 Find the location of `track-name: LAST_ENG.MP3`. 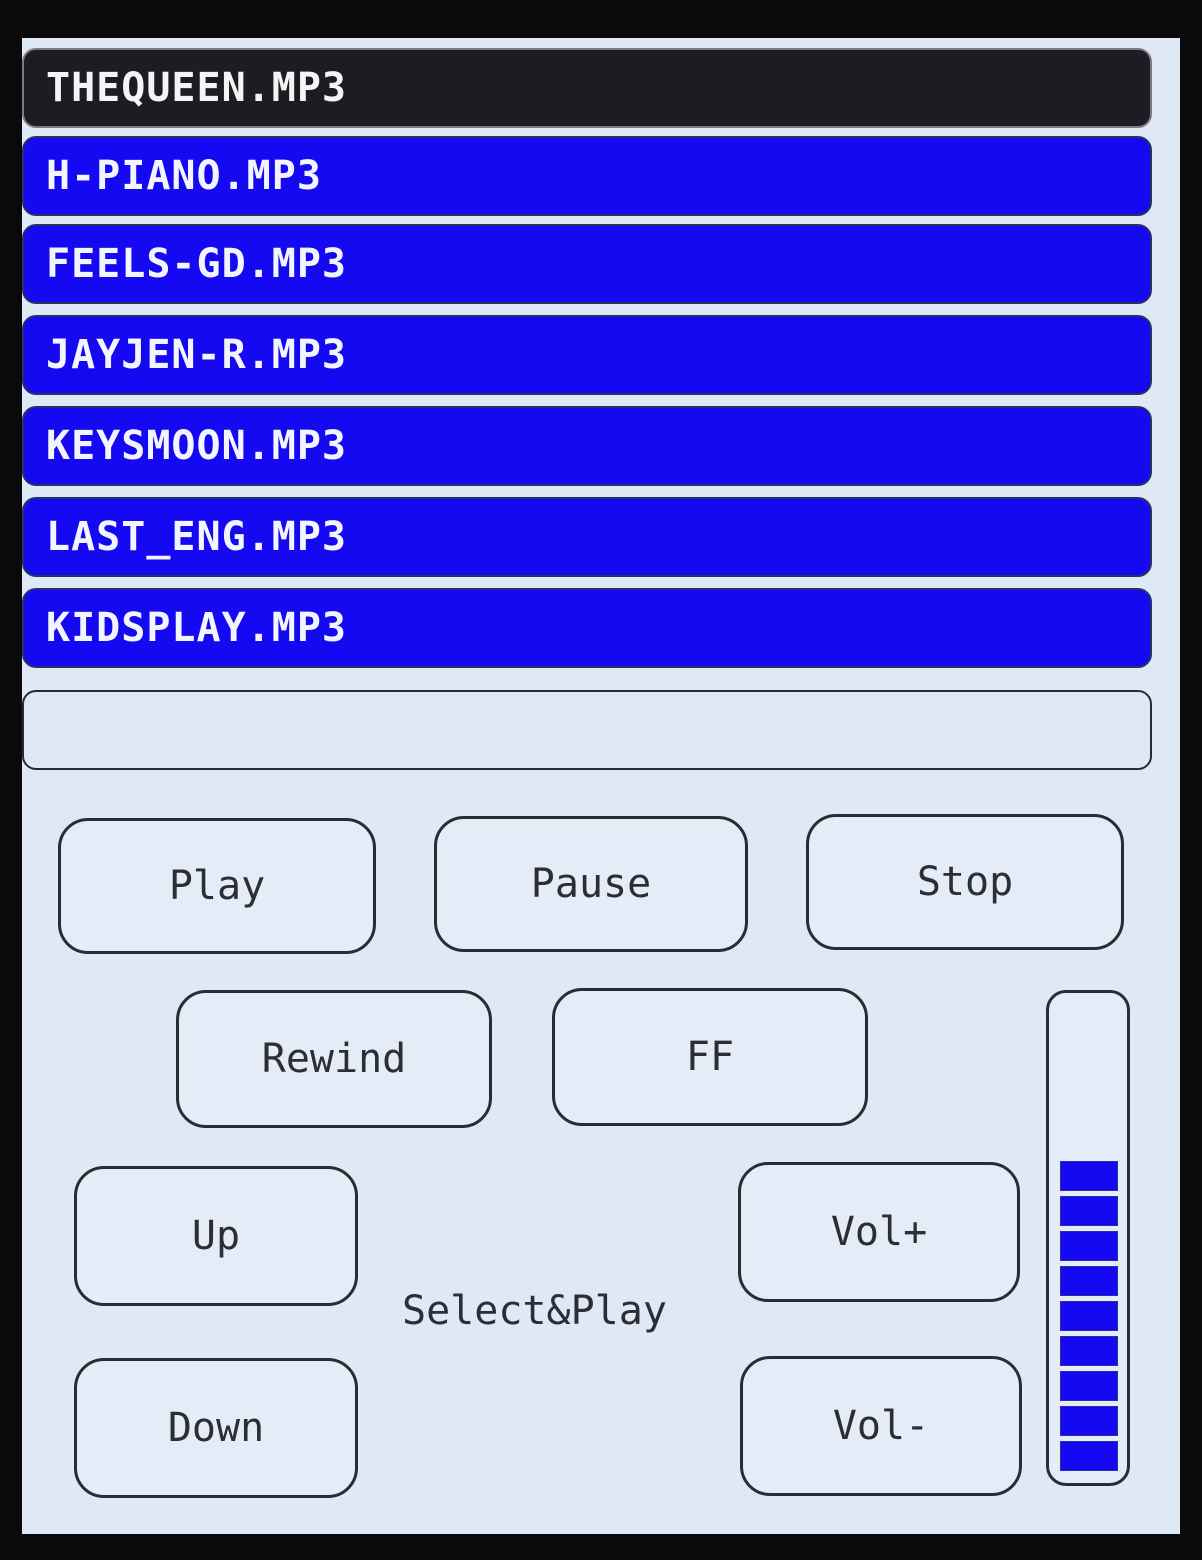

track-name: LAST_ENG.MP3 is located at coordinates (196, 537).